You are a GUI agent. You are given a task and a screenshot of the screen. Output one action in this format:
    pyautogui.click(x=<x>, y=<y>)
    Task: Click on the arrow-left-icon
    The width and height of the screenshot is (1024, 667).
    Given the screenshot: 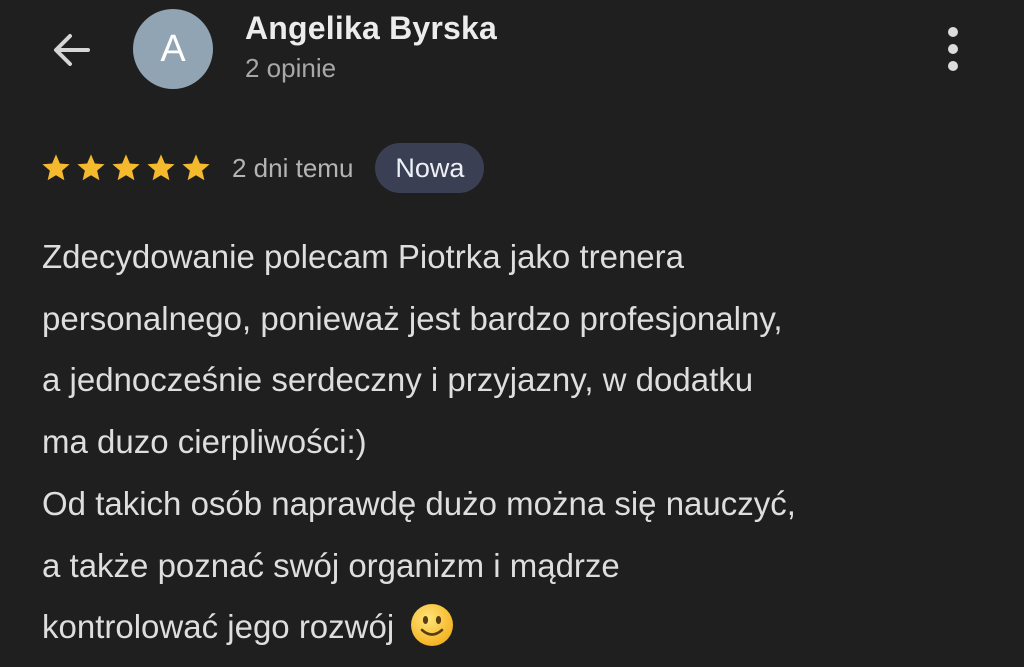 What is the action you would take?
    pyautogui.click(x=72, y=50)
    